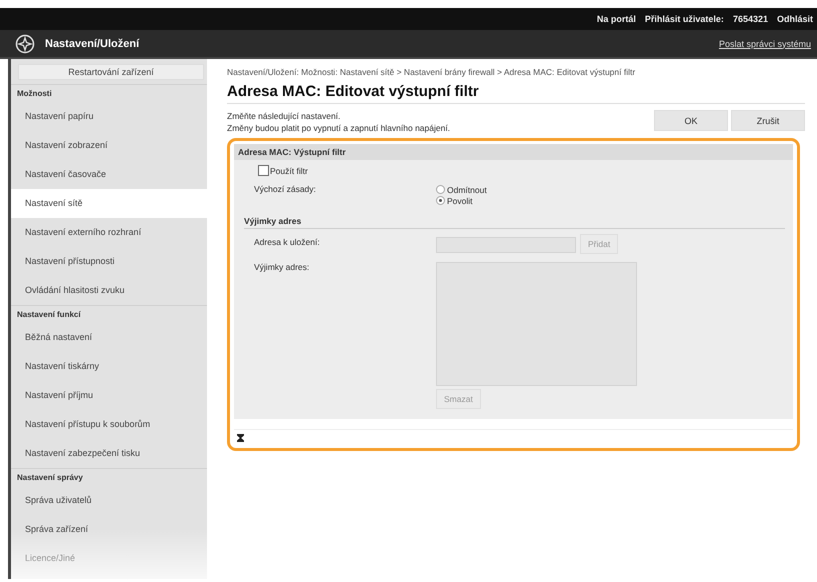  Describe the element at coordinates (285, 190) in the screenshot. I see `field-label: Výchozí zásady:` at that location.